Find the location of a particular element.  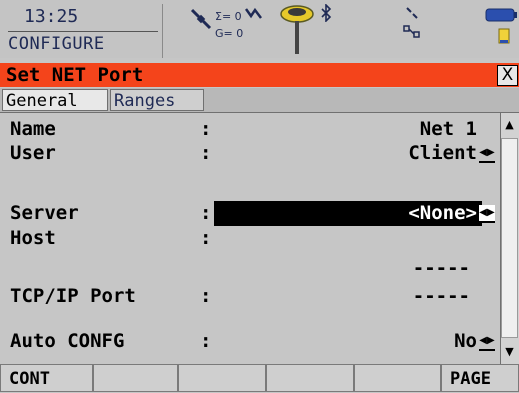

fkey-cont-button: CONT is located at coordinates (46, 378).